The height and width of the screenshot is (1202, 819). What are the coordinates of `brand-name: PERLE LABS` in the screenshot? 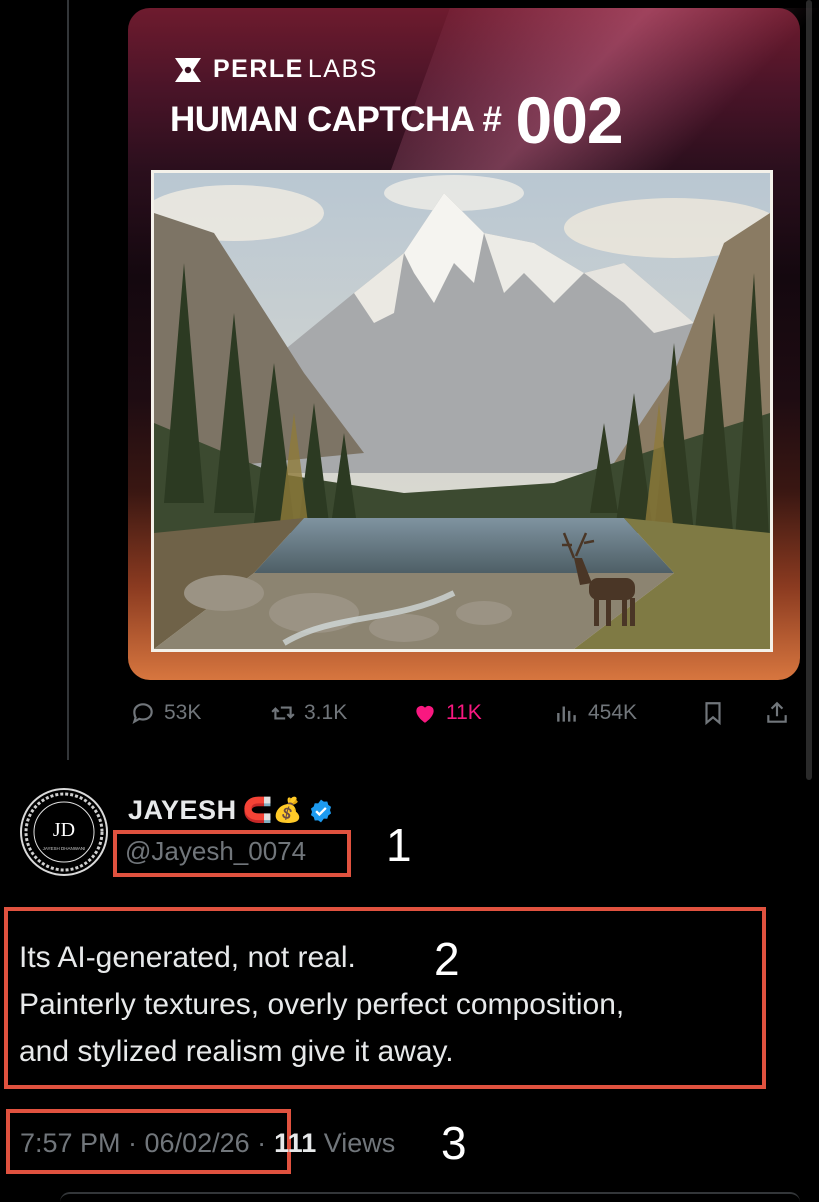 It's located at (295, 69).